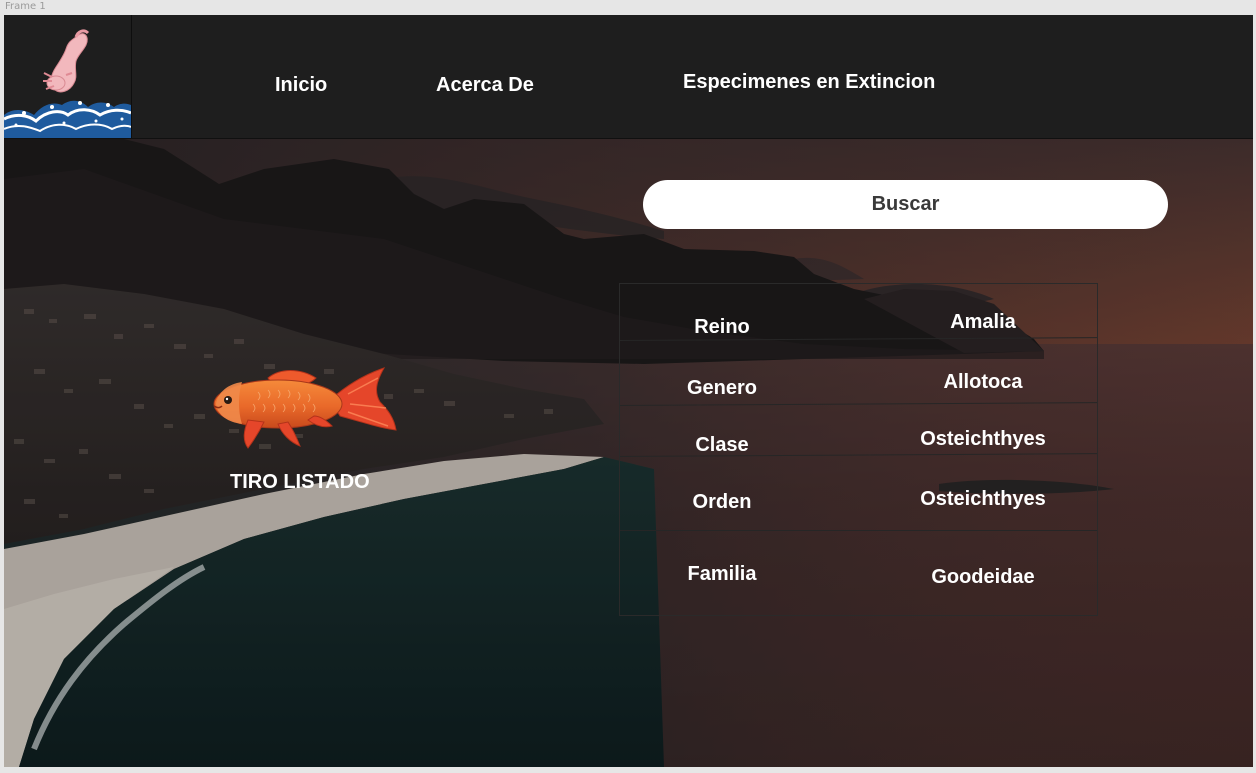 The image size is (1256, 773). Describe the element at coordinates (722, 574) in the screenshot. I see `taxonomy-rank-familia: Familia` at that location.